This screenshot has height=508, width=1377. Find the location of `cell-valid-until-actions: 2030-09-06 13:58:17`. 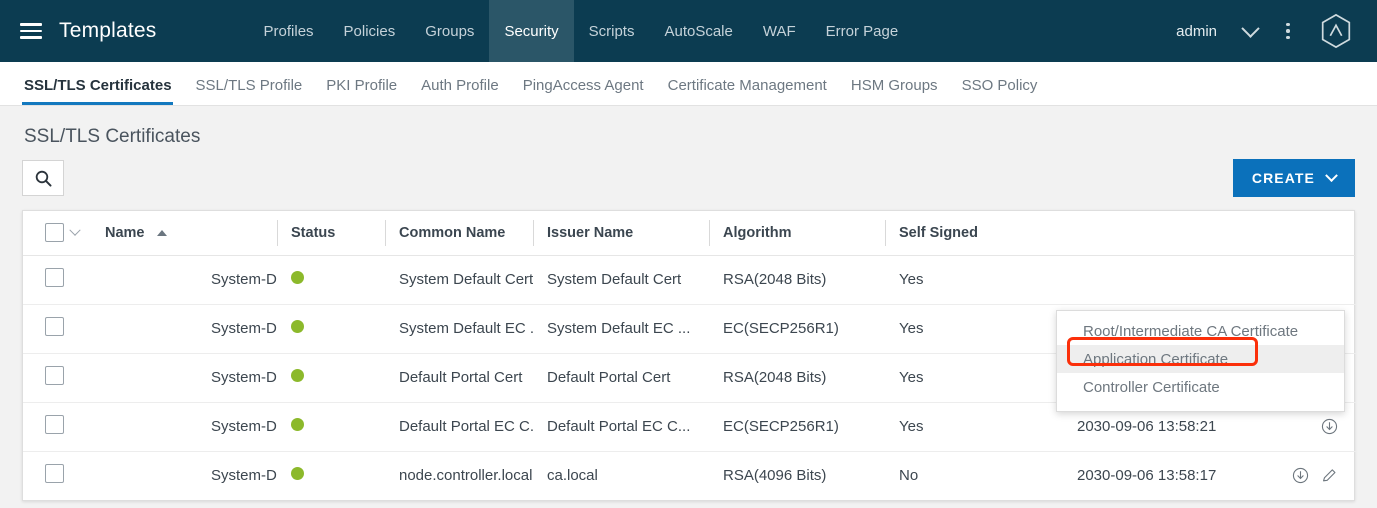

cell-valid-until-actions: 2030-09-06 13:58:17 is located at coordinates (1209, 475).